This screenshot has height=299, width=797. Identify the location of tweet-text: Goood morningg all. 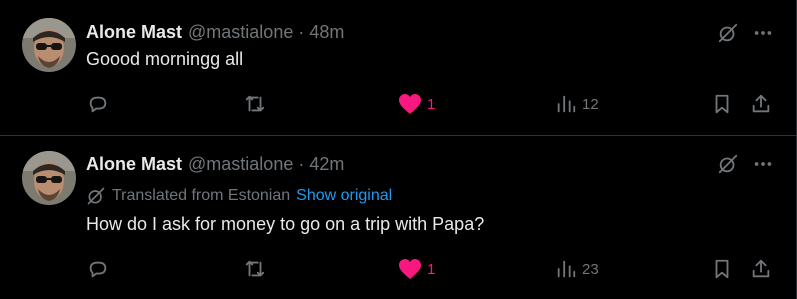
(165, 59).